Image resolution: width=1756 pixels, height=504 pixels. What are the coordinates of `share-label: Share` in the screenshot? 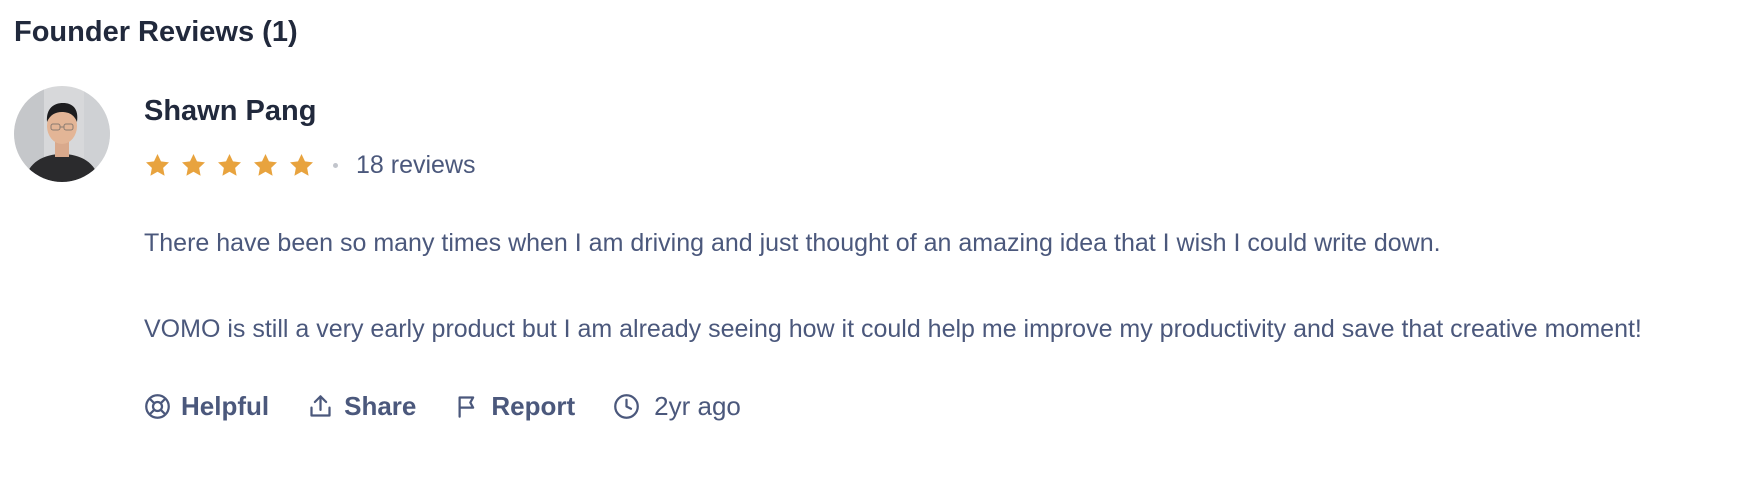 It's located at (380, 405).